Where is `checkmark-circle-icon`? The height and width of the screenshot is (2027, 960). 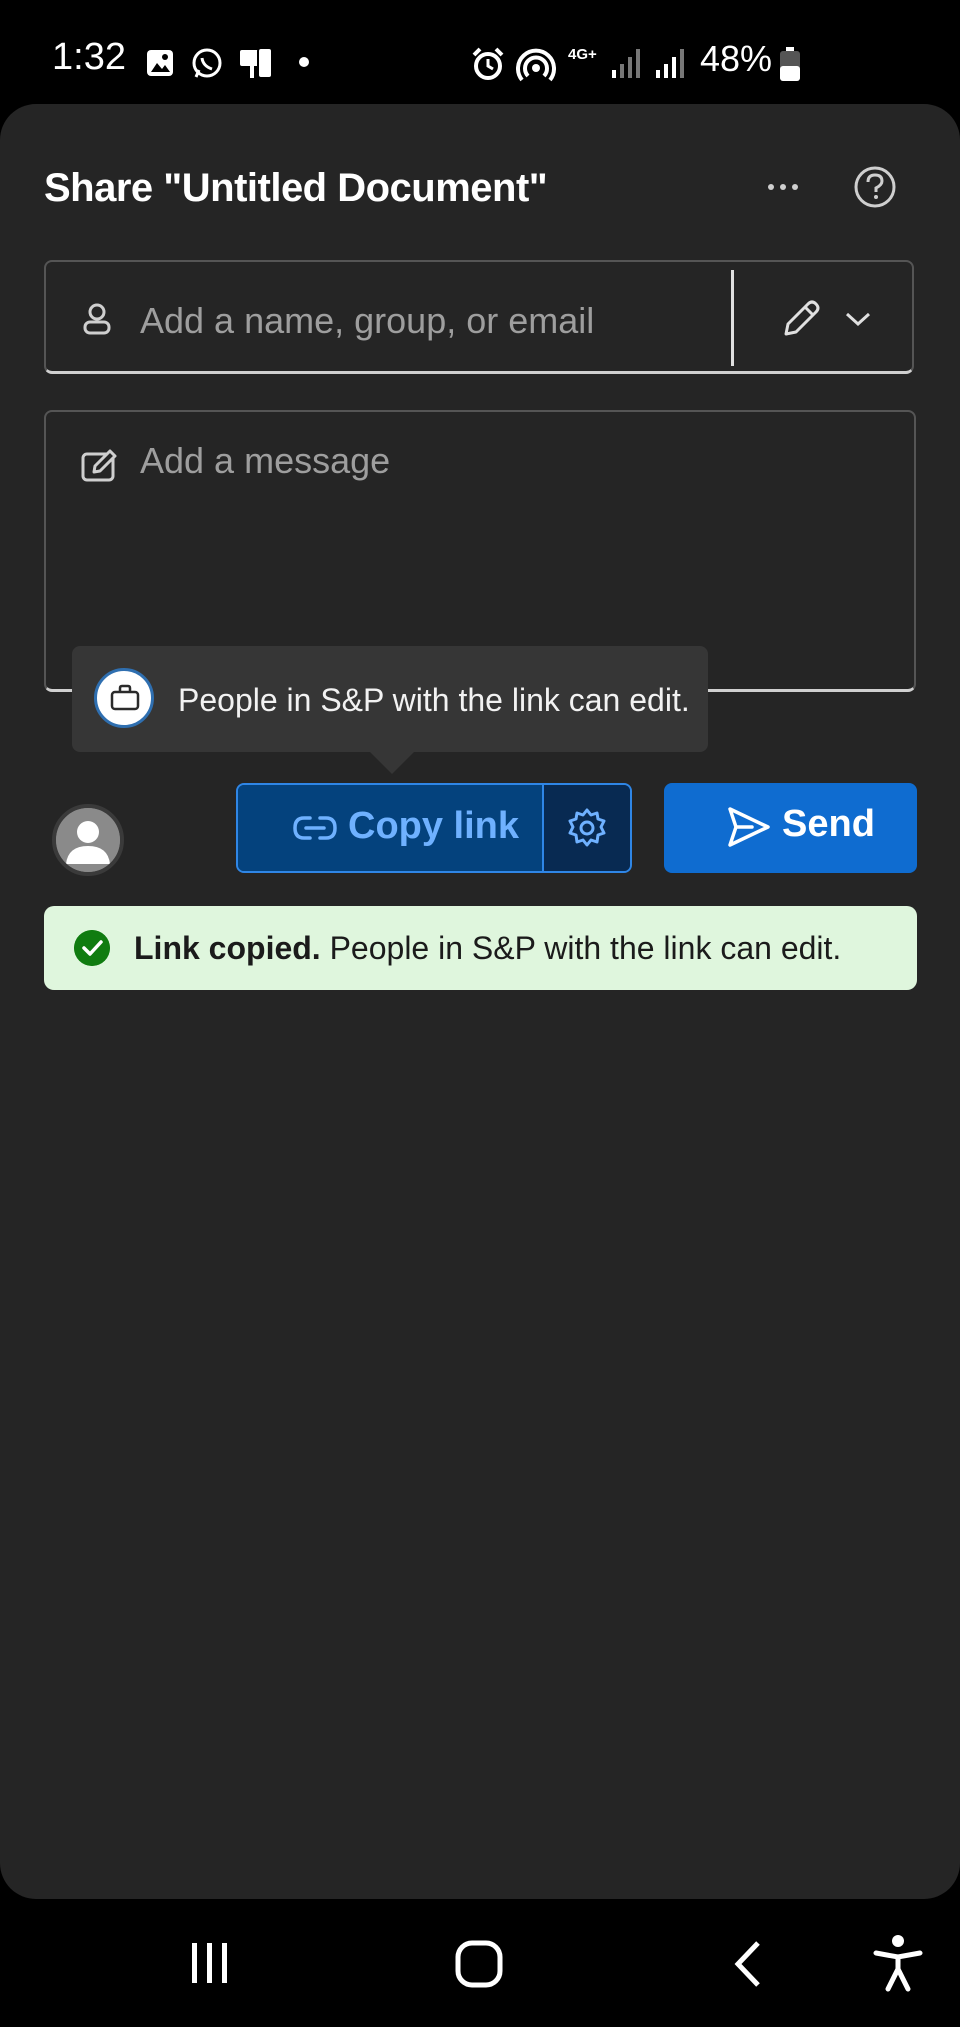
checkmark-circle-icon is located at coordinates (92, 948).